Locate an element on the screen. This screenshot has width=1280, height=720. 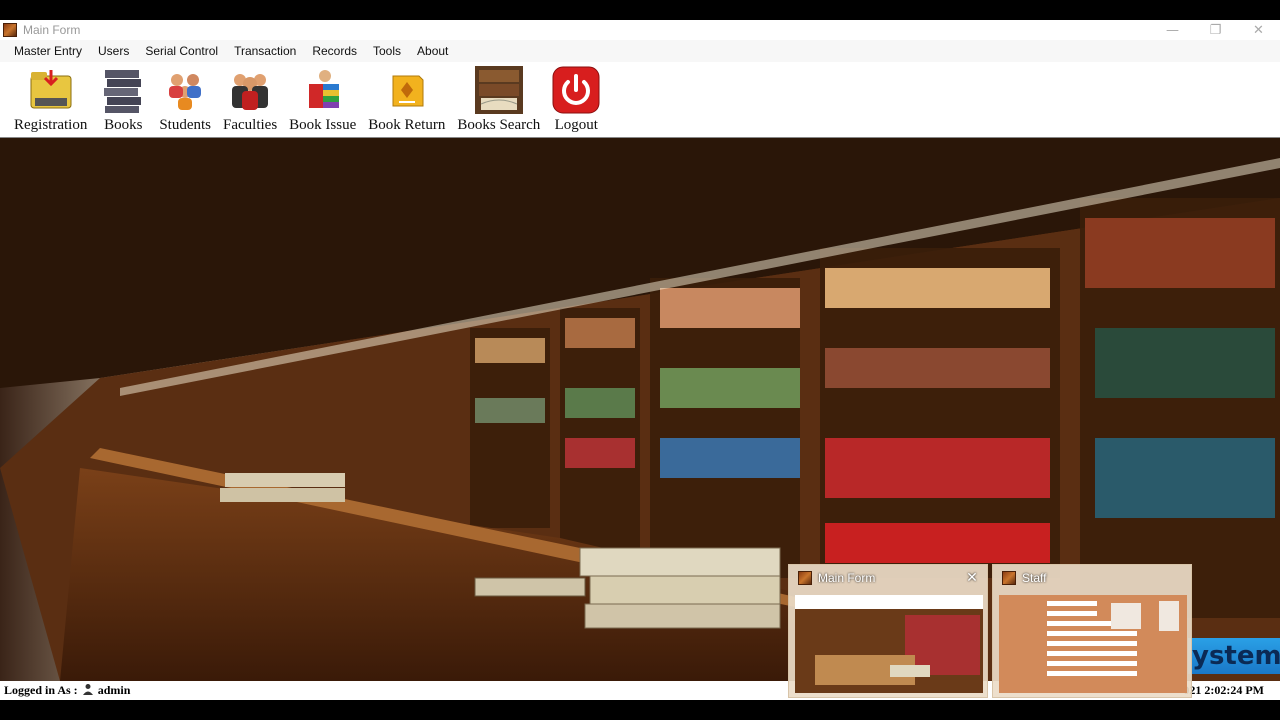
logout-button: Logout is located at coordinates (576, 98).